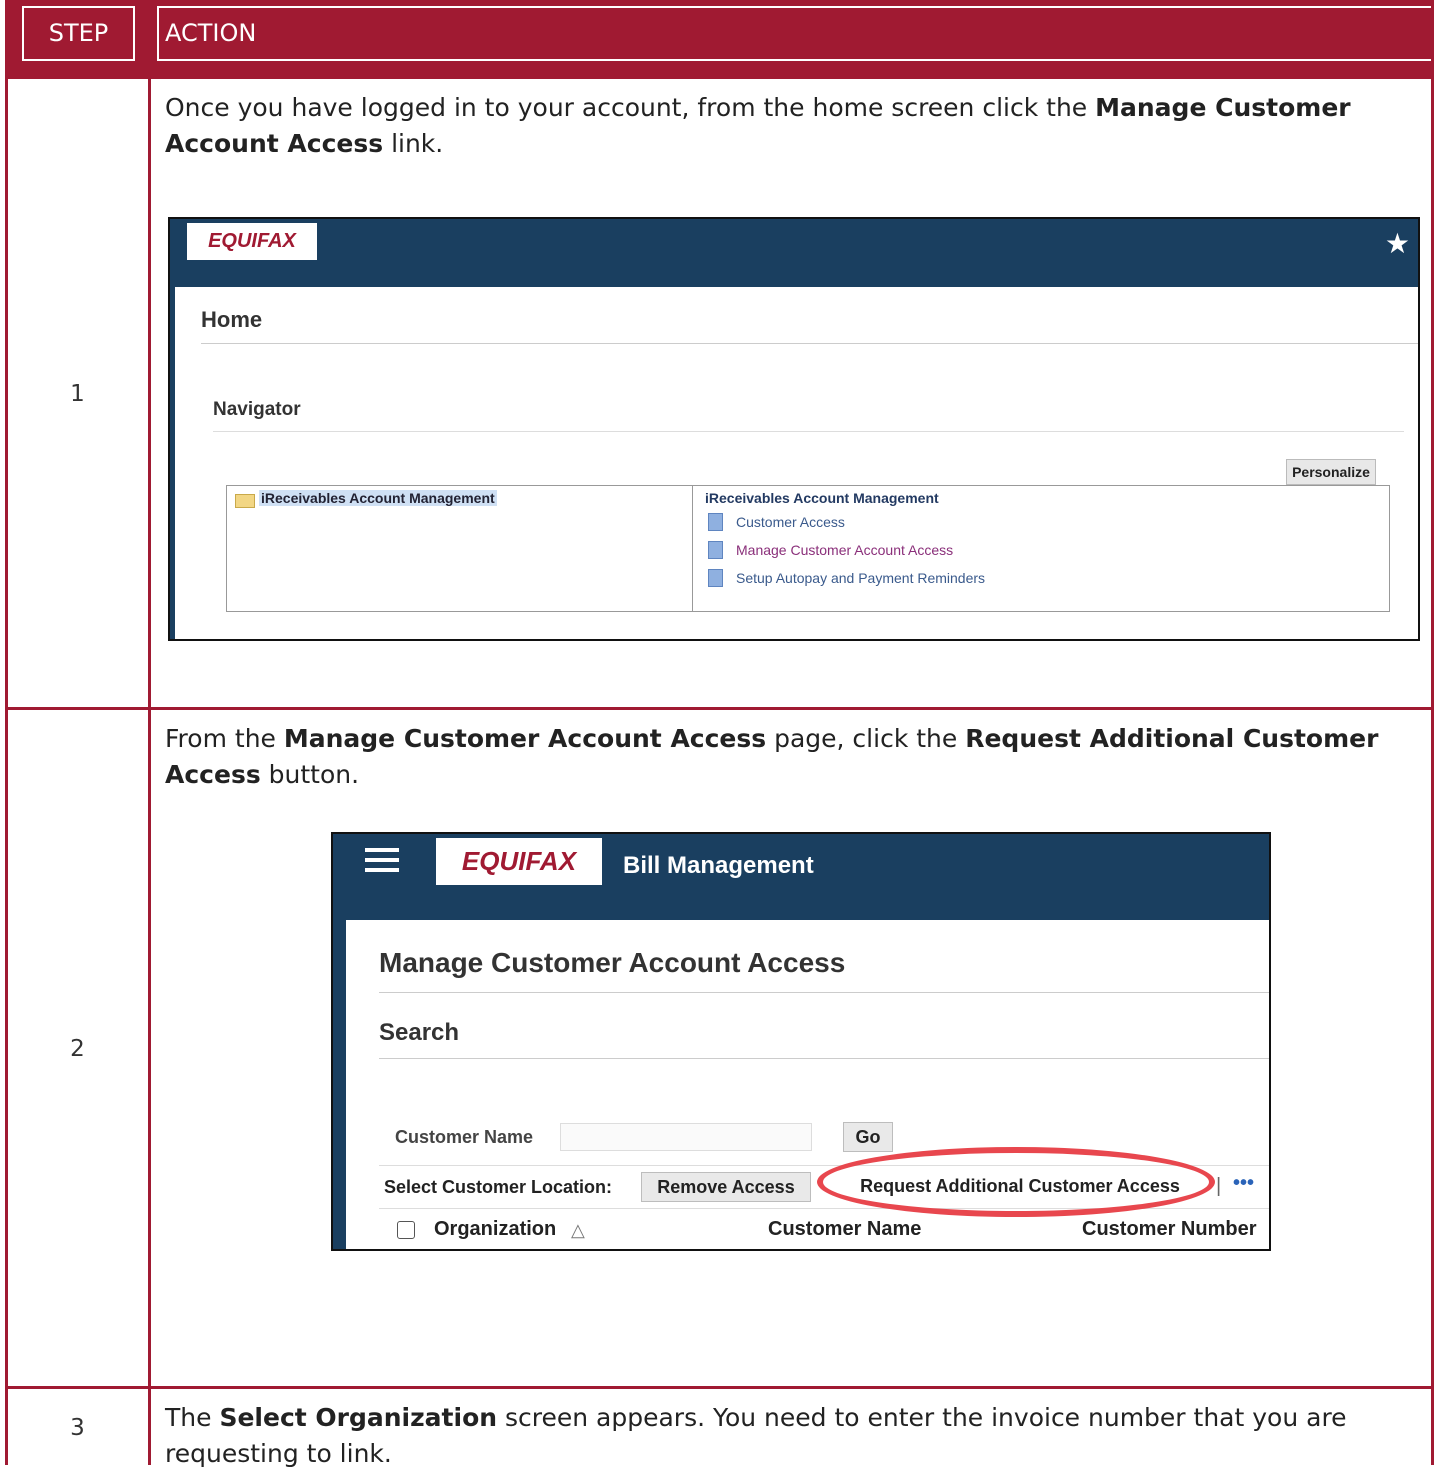 The height and width of the screenshot is (1472, 1438). Describe the element at coordinates (726, 1187) in the screenshot. I see `remove-access-button: Remove Access` at that location.